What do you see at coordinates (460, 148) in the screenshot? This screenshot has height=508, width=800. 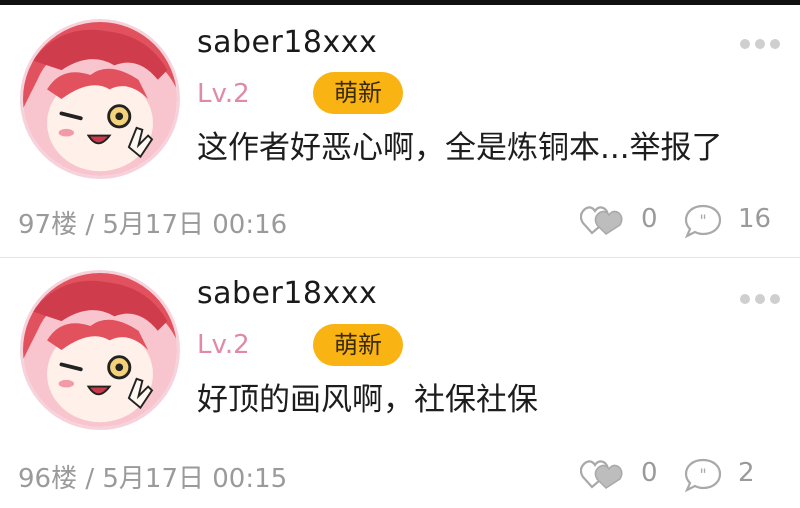 I see `comment-text: 这作者好恶心啊，全是炼铜本...举报了` at bounding box center [460, 148].